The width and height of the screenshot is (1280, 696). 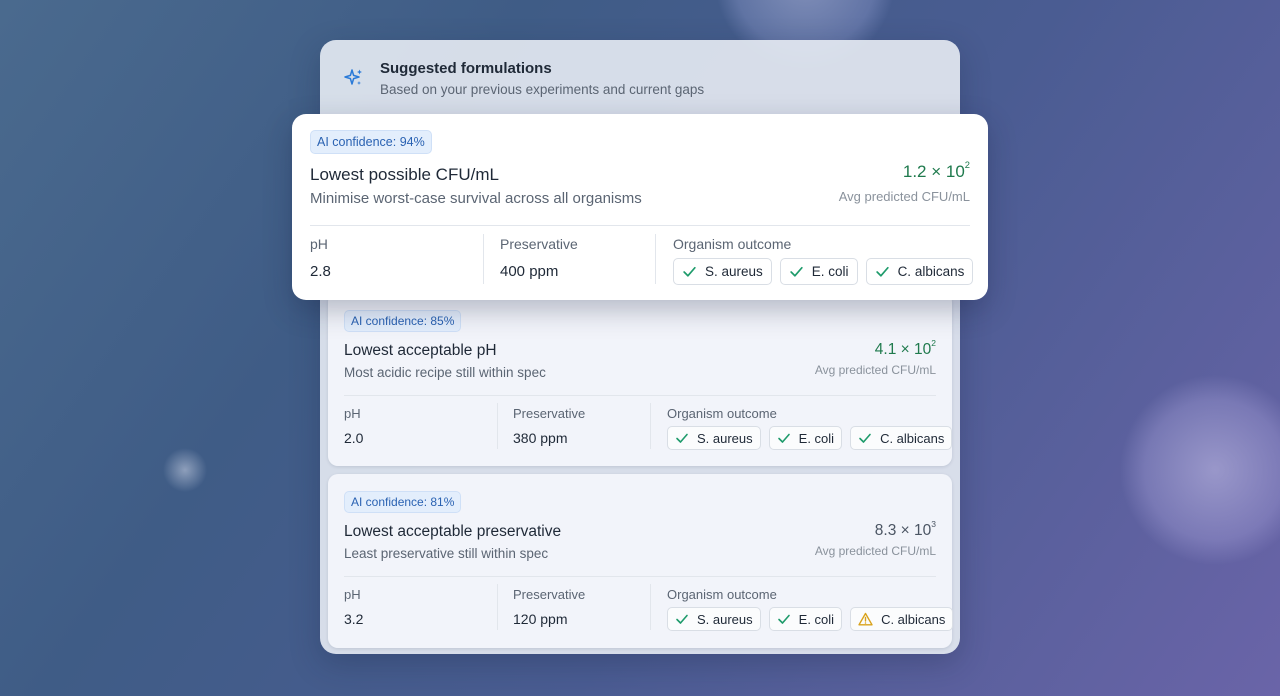 What do you see at coordinates (446, 553) in the screenshot?
I see `card-description: Least preservative still within spec` at bounding box center [446, 553].